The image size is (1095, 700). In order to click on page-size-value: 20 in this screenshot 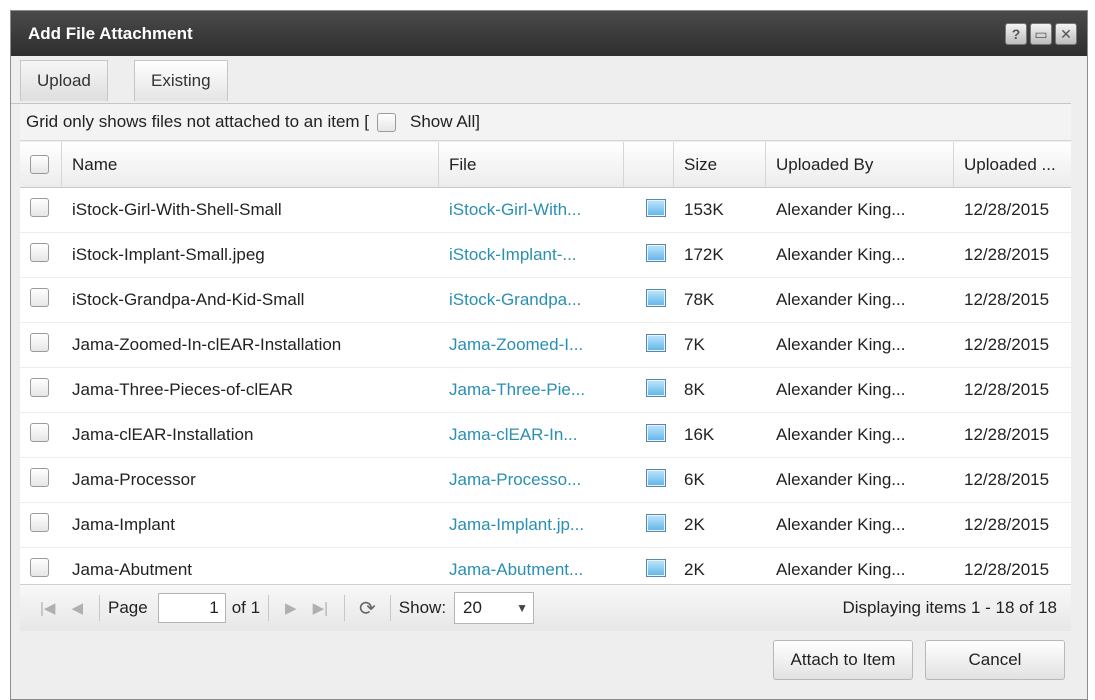, I will do `click(472, 607)`.